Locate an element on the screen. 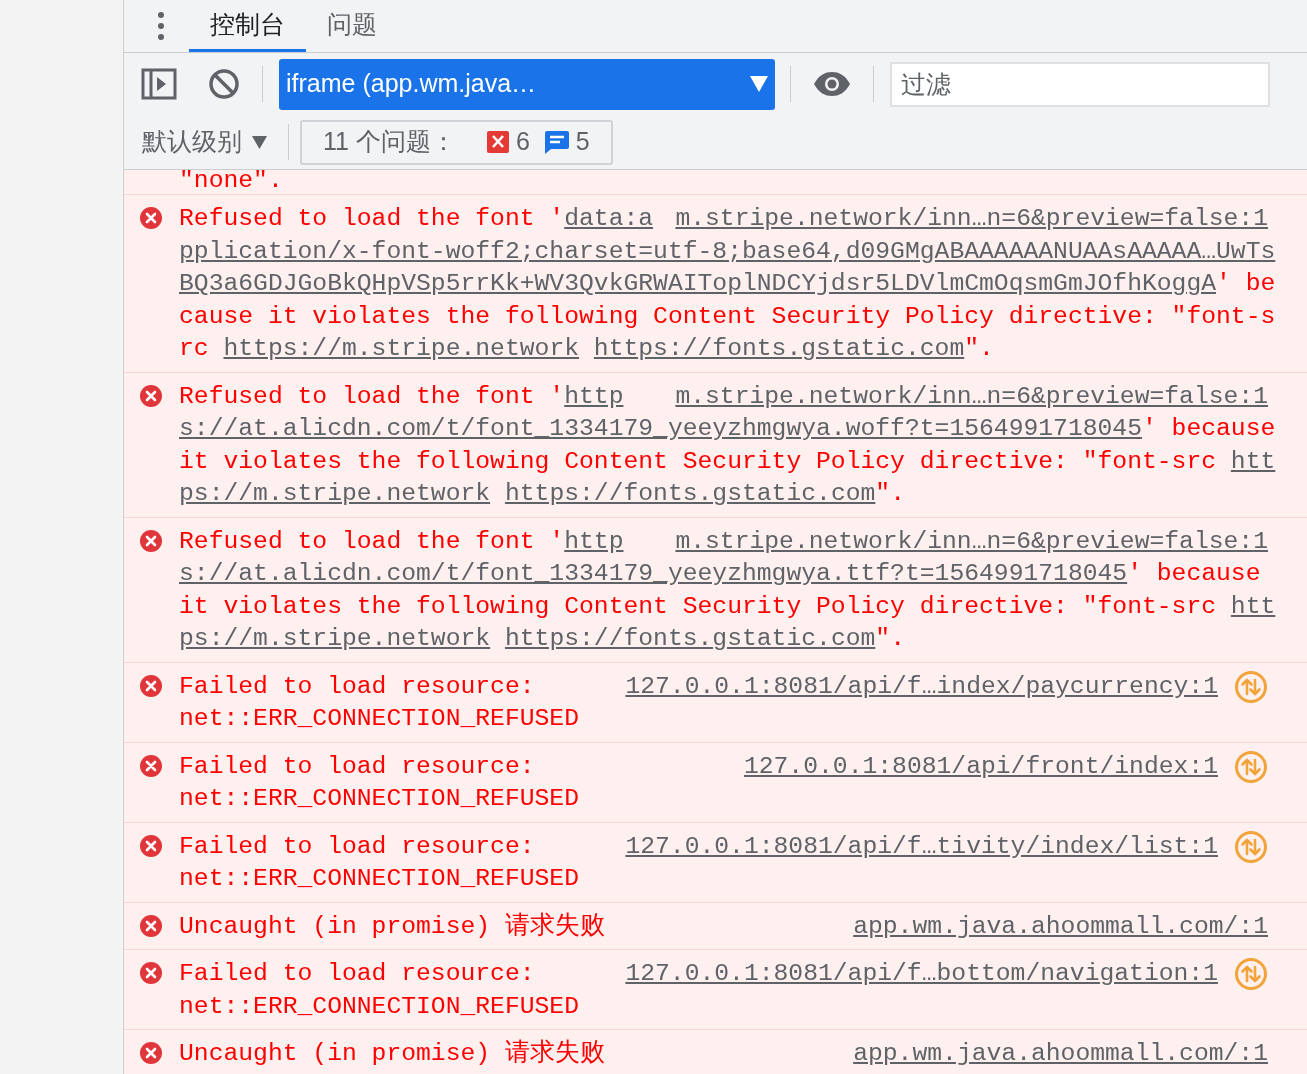  sidebar-toggle-icon is located at coordinates (159, 84).